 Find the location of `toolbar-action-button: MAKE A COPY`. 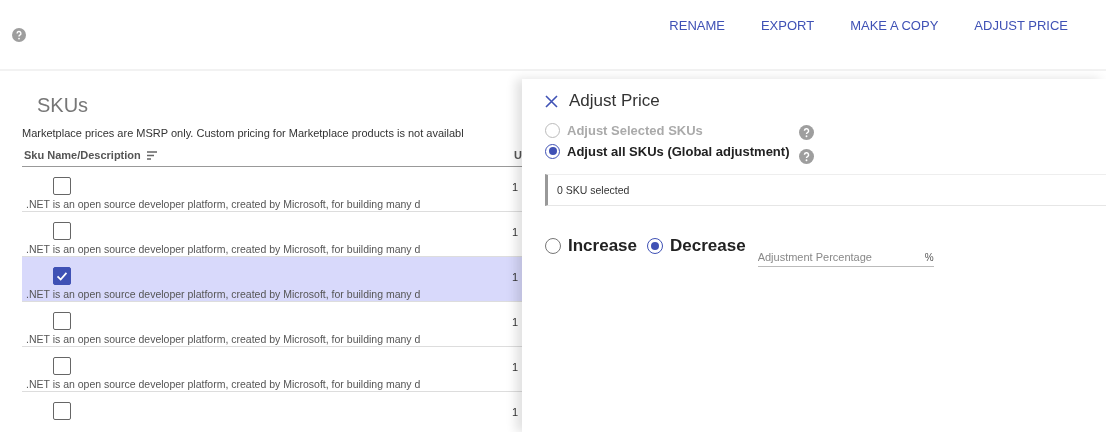

toolbar-action-button: MAKE A COPY is located at coordinates (894, 25).